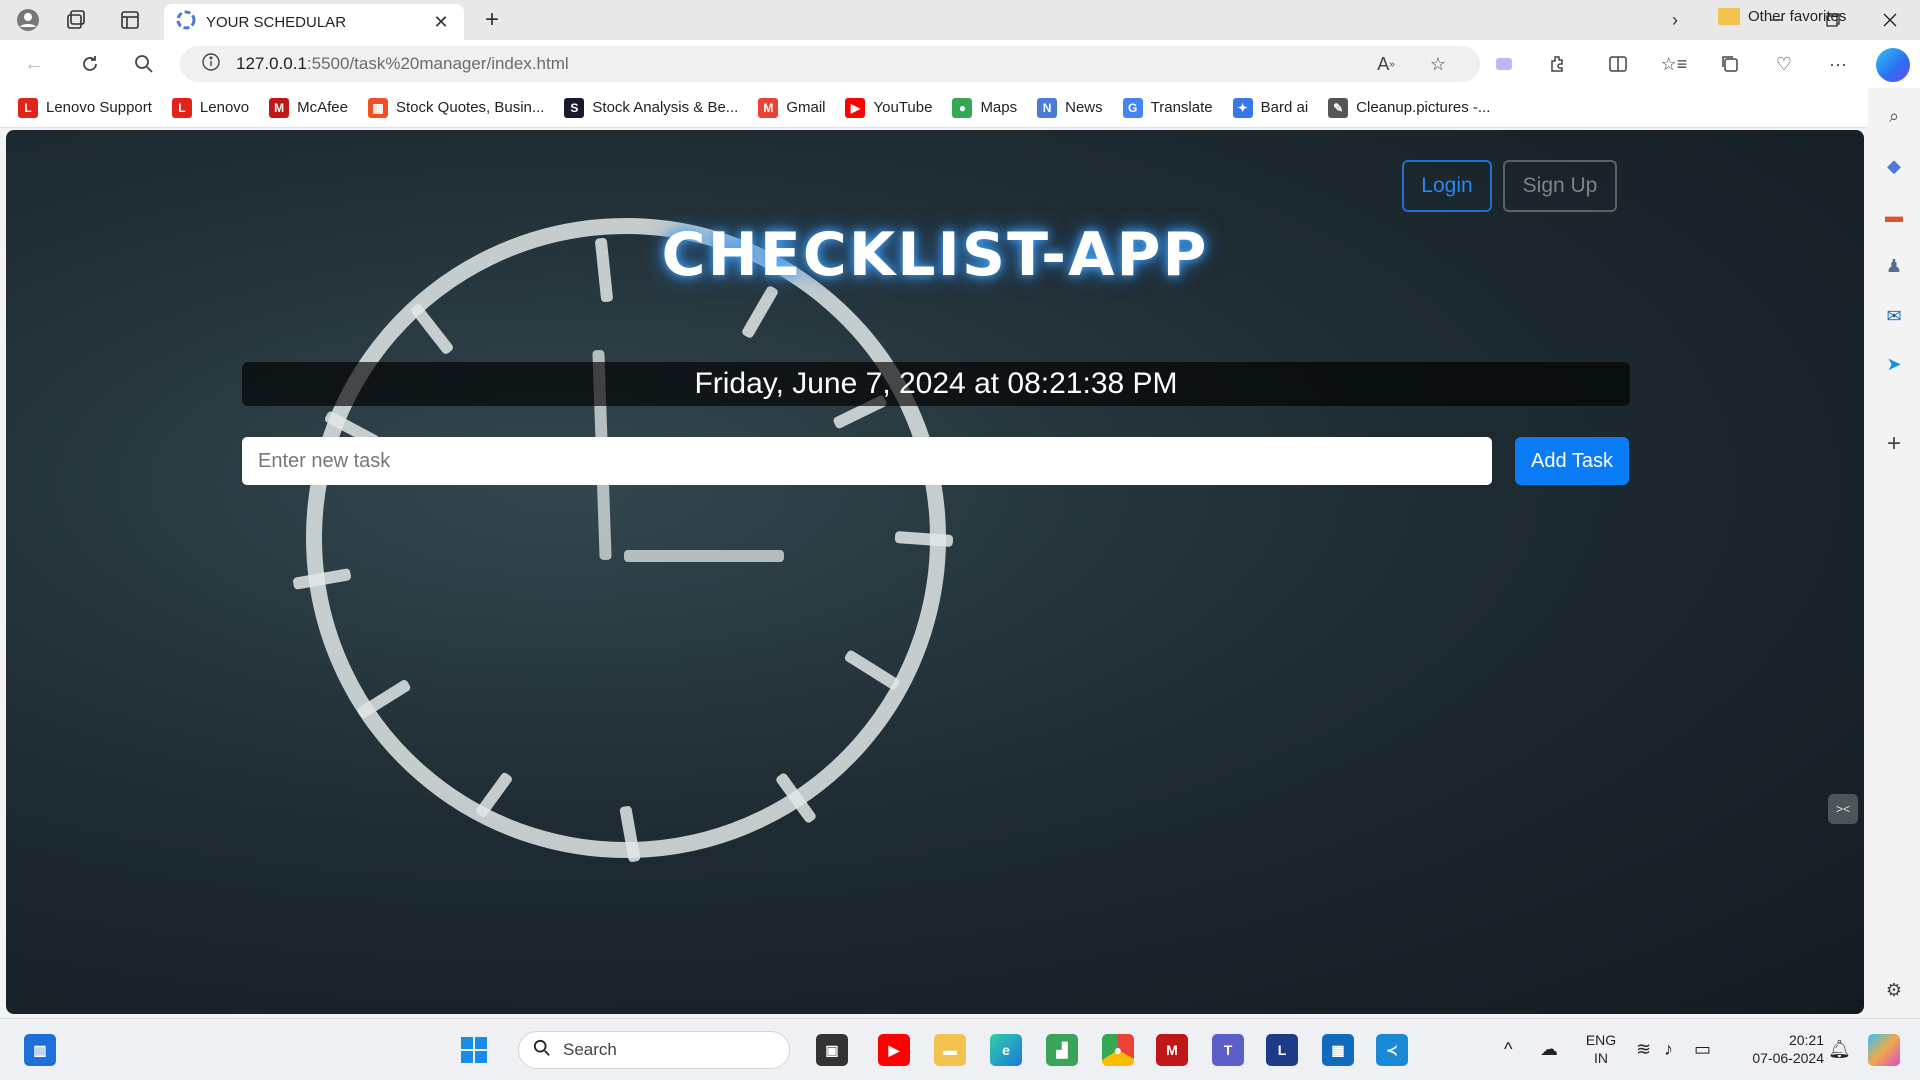 The width and height of the screenshot is (1920, 1080). What do you see at coordinates (1894, 364) in the screenshot?
I see `send-icon: ➤` at bounding box center [1894, 364].